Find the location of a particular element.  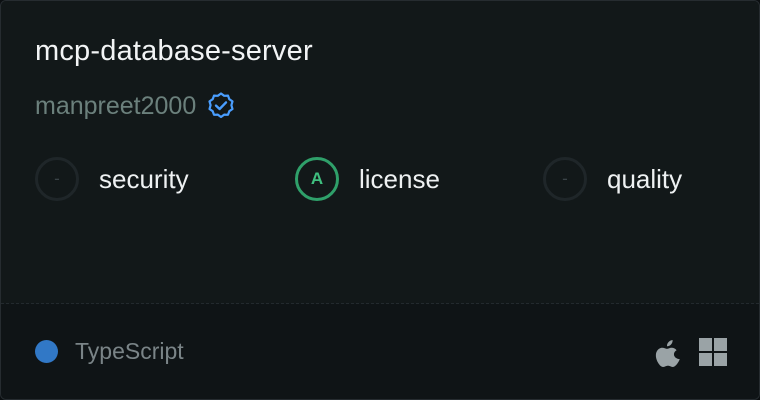

score-security: - security is located at coordinates (112, 179).